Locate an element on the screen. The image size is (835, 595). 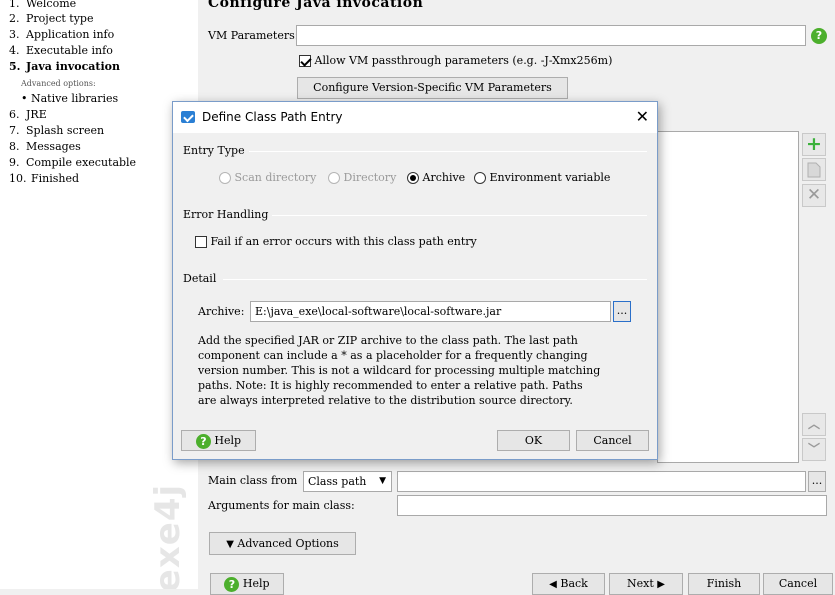
step-splash-screen: 7. Splash screen is located at coordinates (56, 131).